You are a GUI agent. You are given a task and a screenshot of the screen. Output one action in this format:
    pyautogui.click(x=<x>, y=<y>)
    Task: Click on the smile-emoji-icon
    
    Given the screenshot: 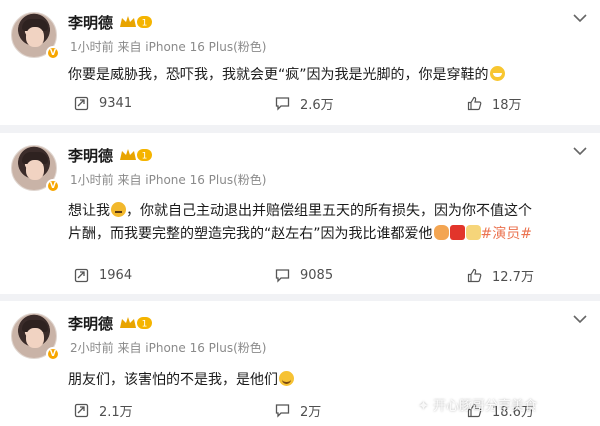 What is the action you would take?
    pyautogui.click(x=286, y=378)
    